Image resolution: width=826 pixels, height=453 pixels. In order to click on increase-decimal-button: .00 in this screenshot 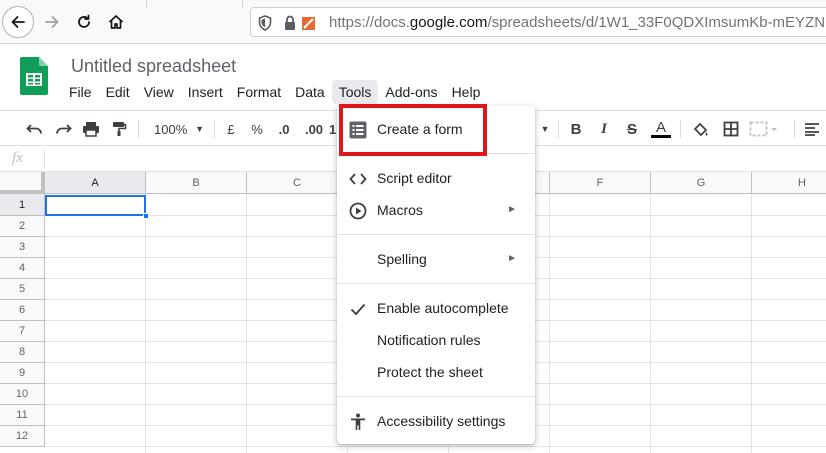, I will do `click(314, 129)`.